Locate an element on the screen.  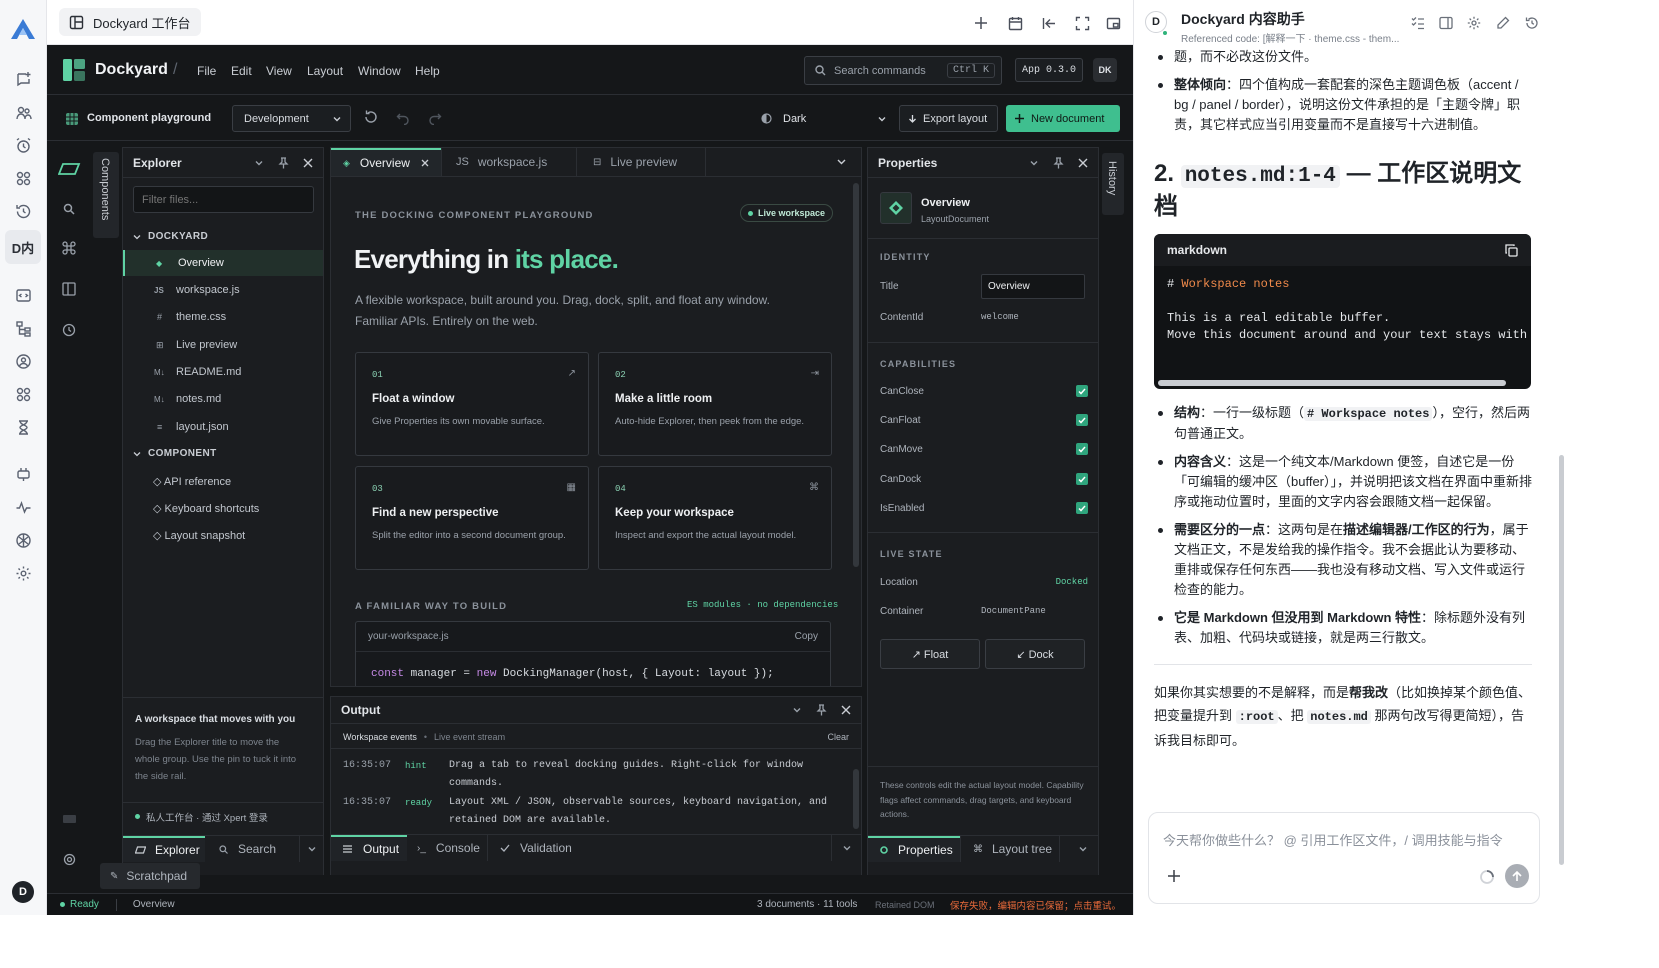
app-tab: Dockyard 工作台 is located at coordinates (130, 22).